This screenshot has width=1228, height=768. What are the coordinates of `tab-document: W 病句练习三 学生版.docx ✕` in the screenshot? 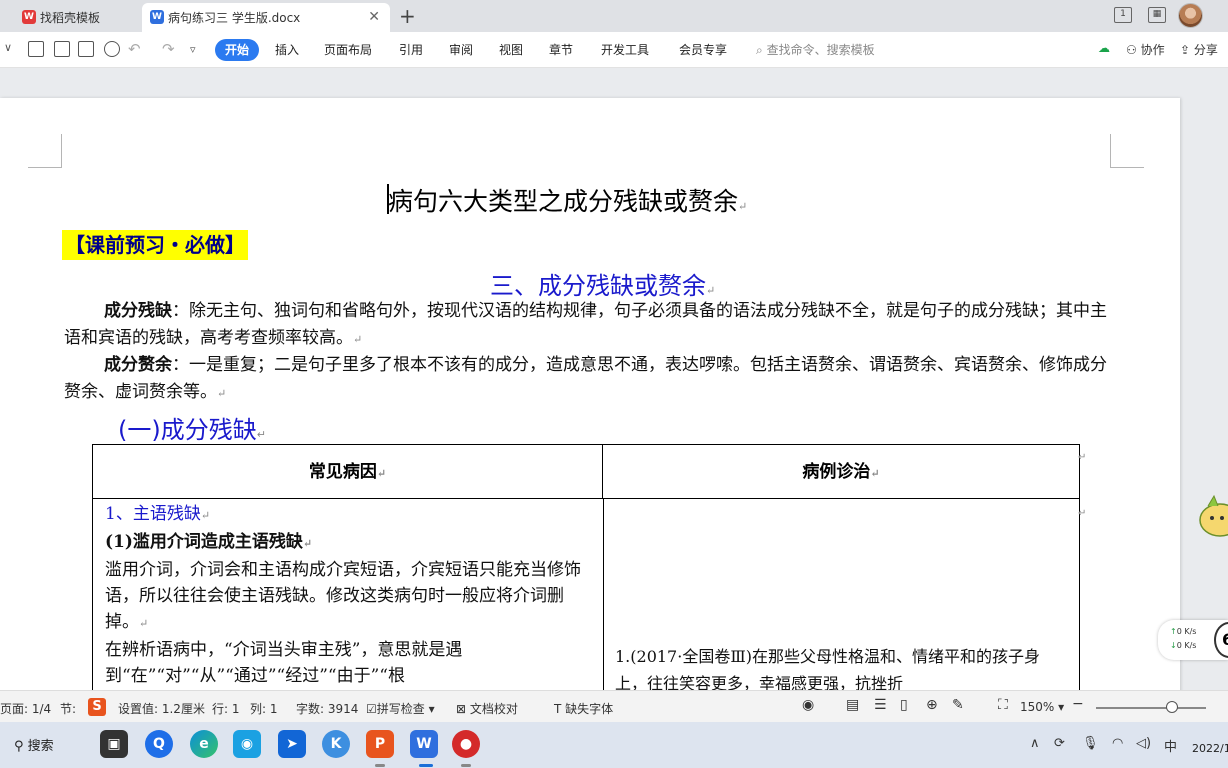 It's located at (266, 17).